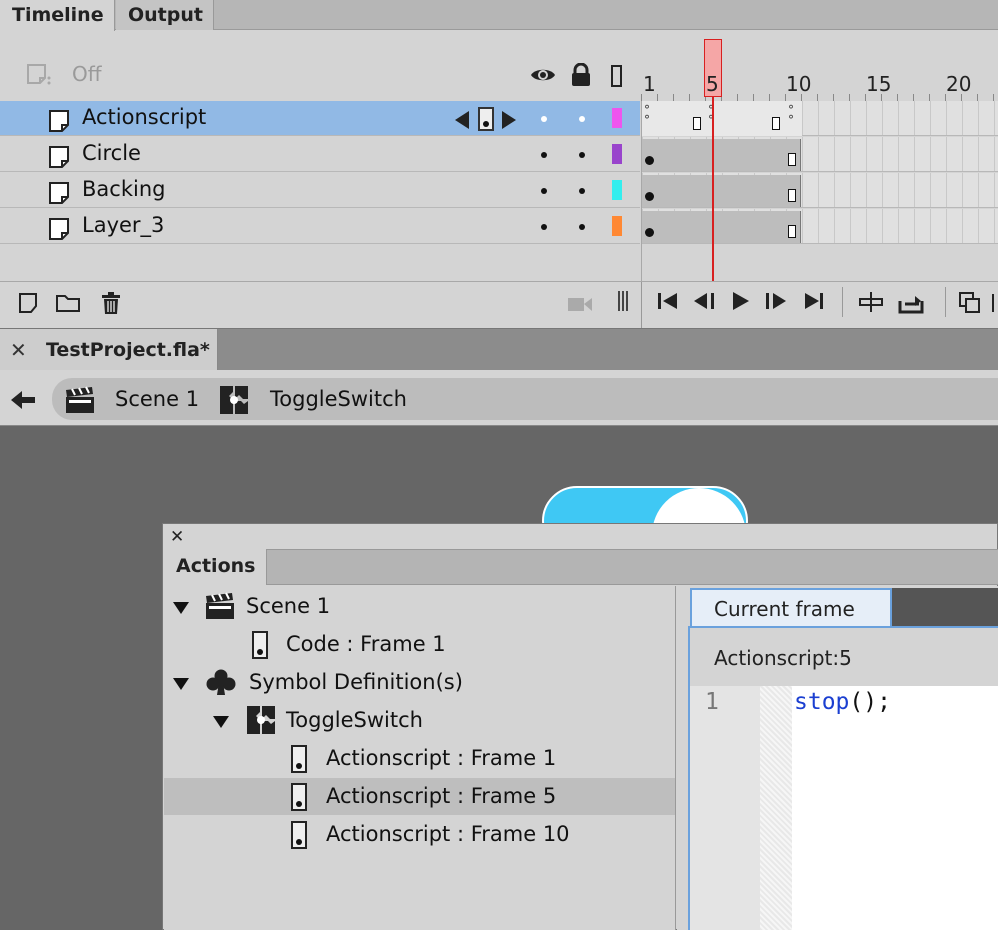 This screenshot has width=998, height=930. What do you see at coordinates (995, 303) in the screenshot?
I see `more-tools-icon` at bounding box center [995, 303].